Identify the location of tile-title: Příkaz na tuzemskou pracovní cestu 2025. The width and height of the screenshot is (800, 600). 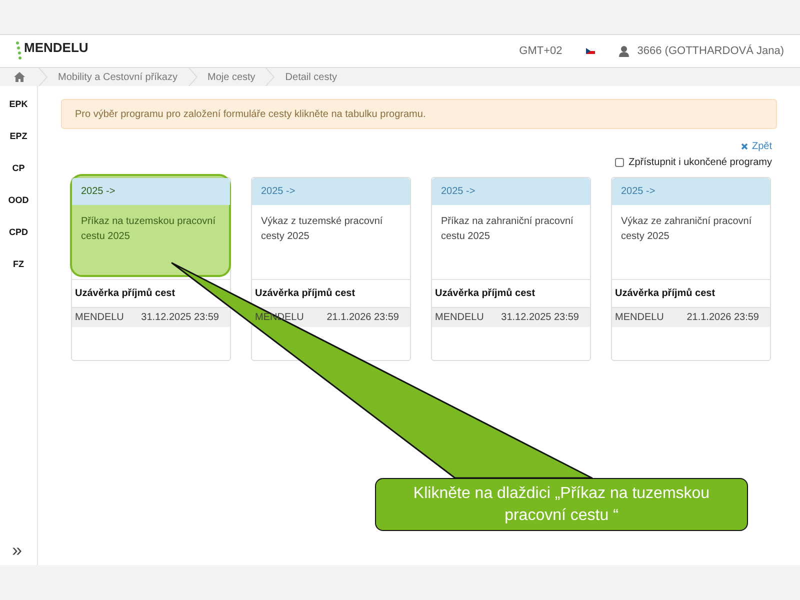
(148, 229).